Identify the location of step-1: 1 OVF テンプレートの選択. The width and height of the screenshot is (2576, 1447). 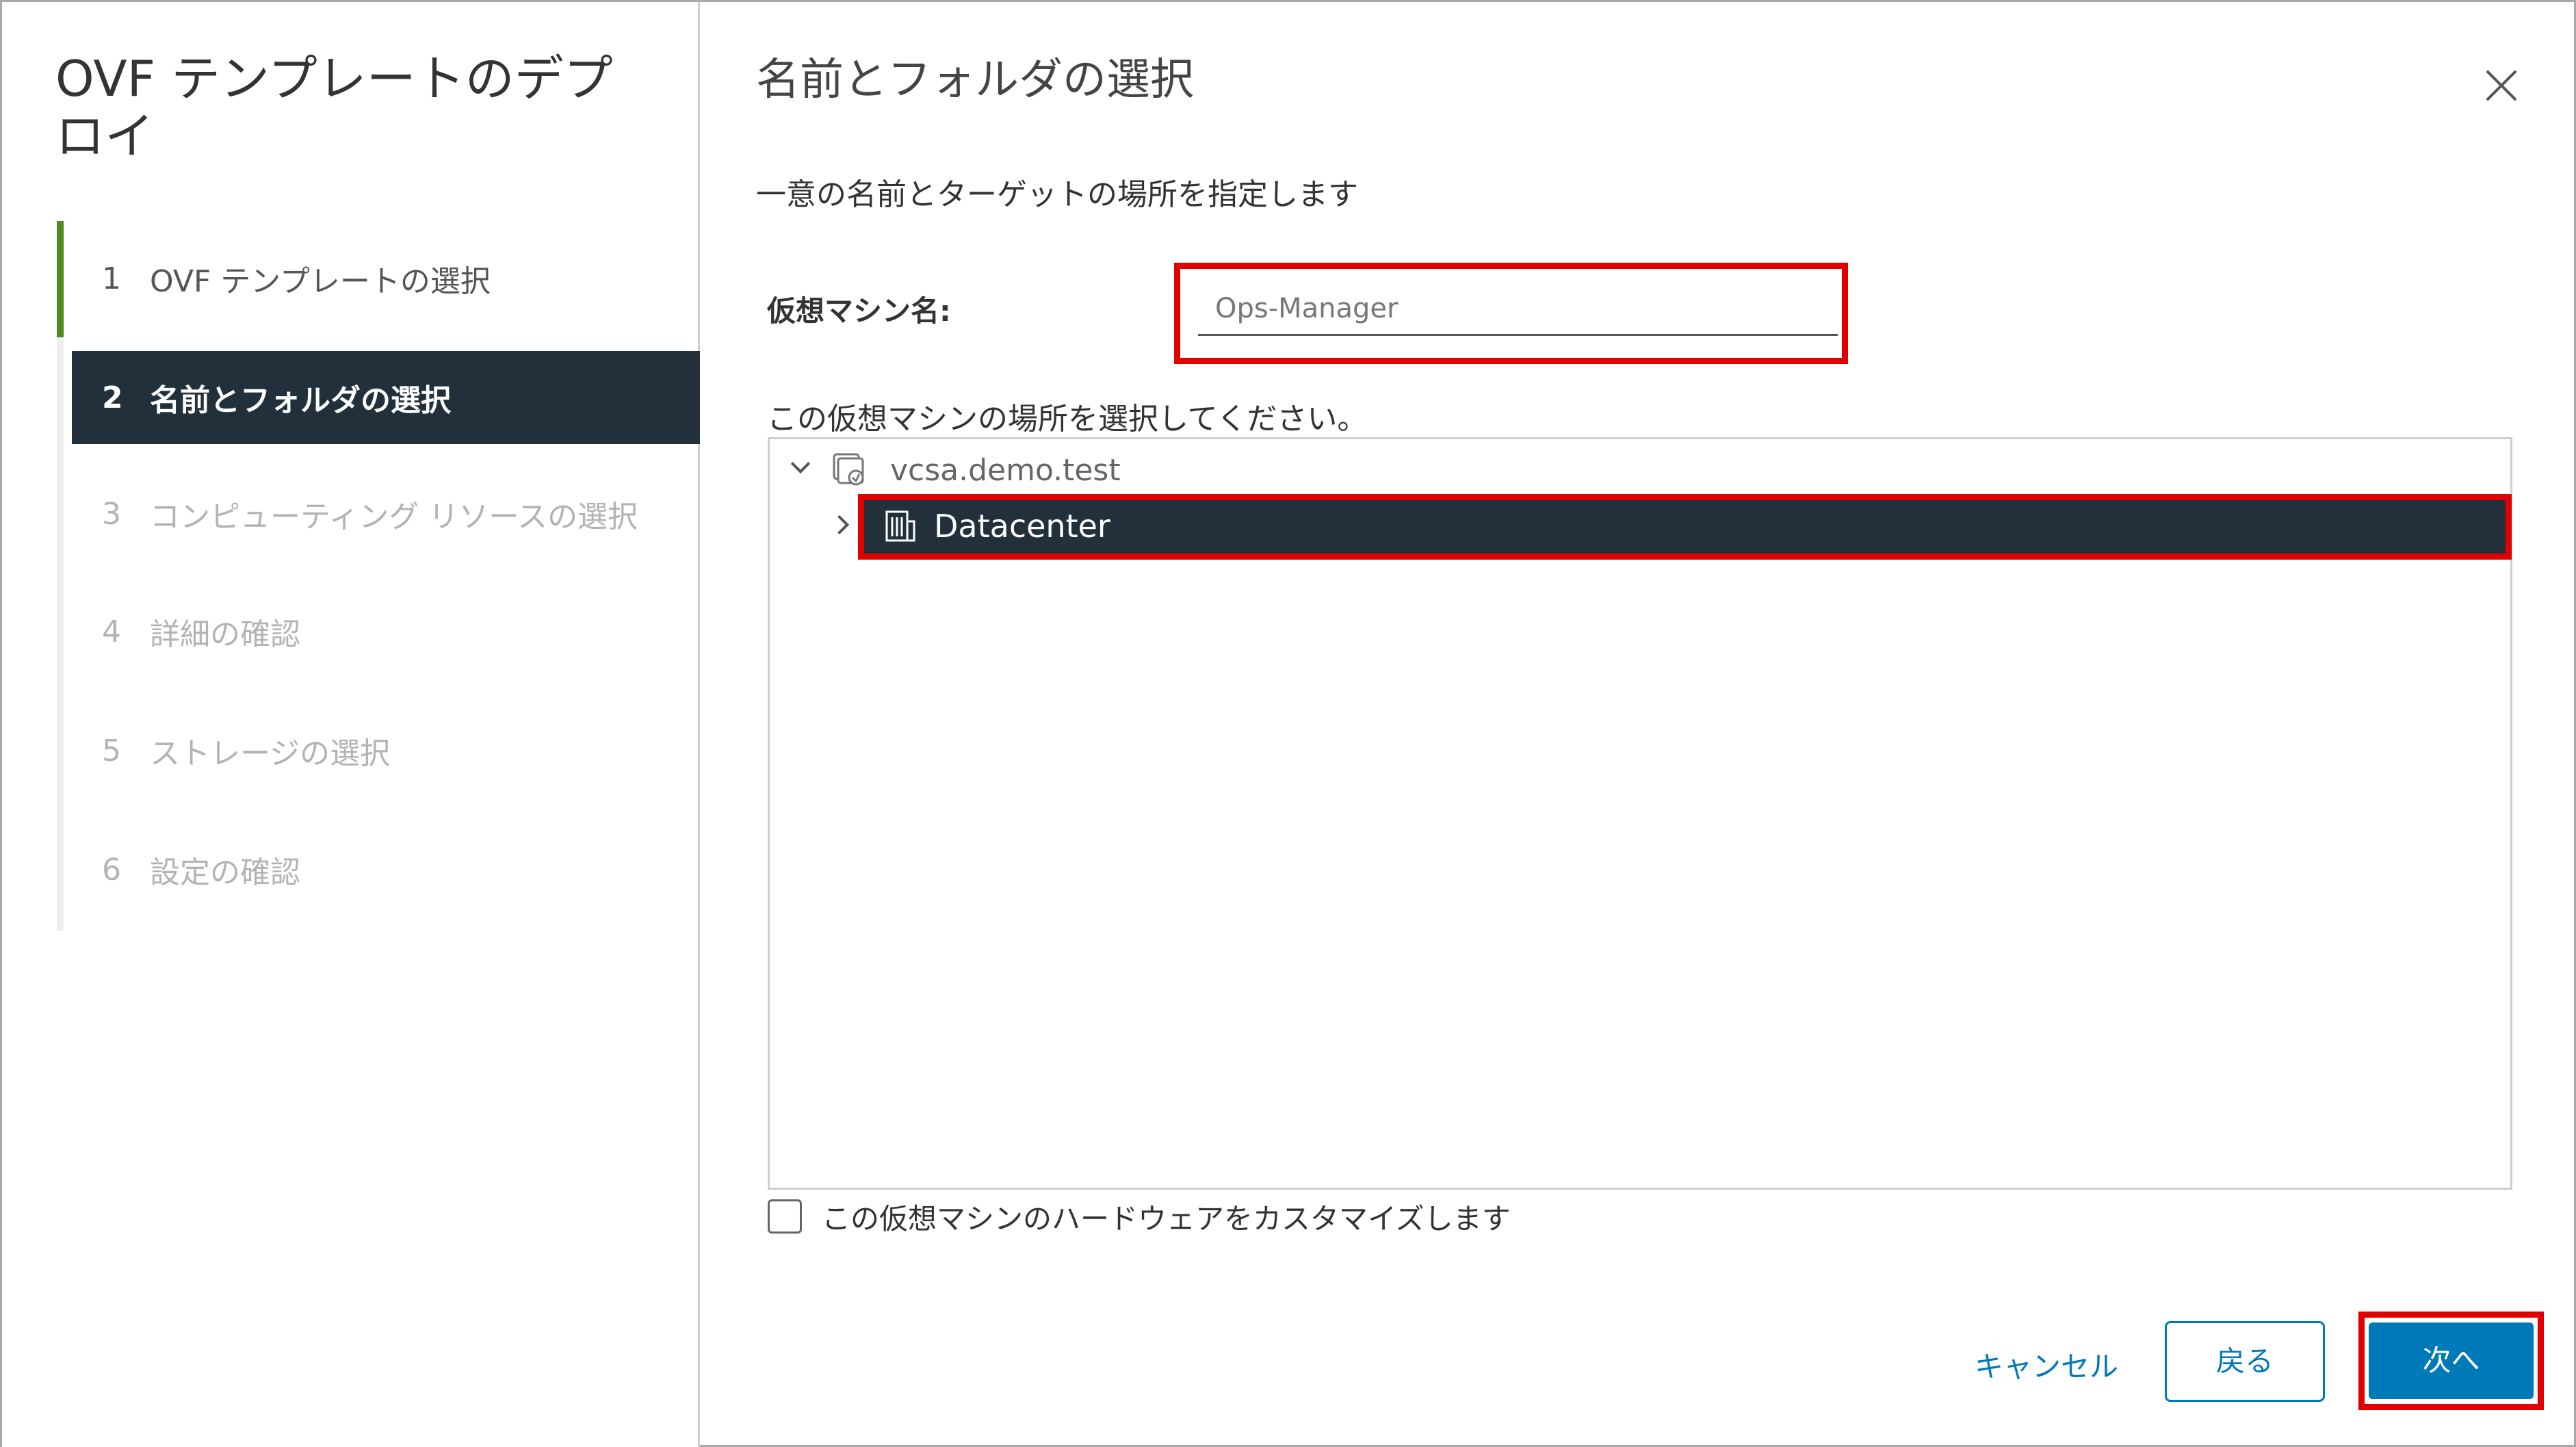
(386, 278).